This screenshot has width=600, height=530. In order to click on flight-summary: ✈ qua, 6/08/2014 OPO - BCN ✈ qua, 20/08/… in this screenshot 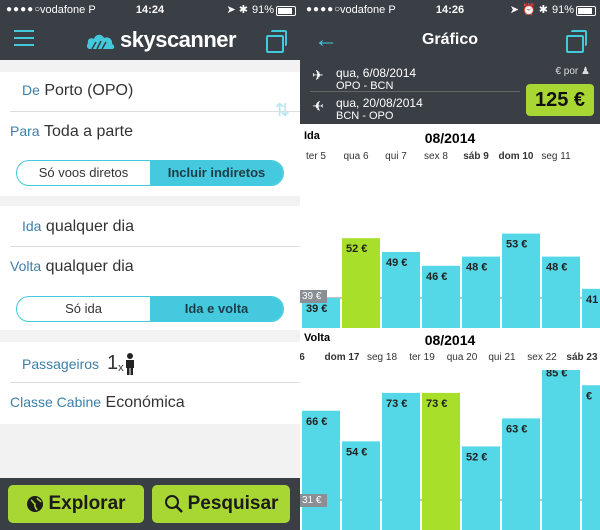, I will do `click(450, 92)`.